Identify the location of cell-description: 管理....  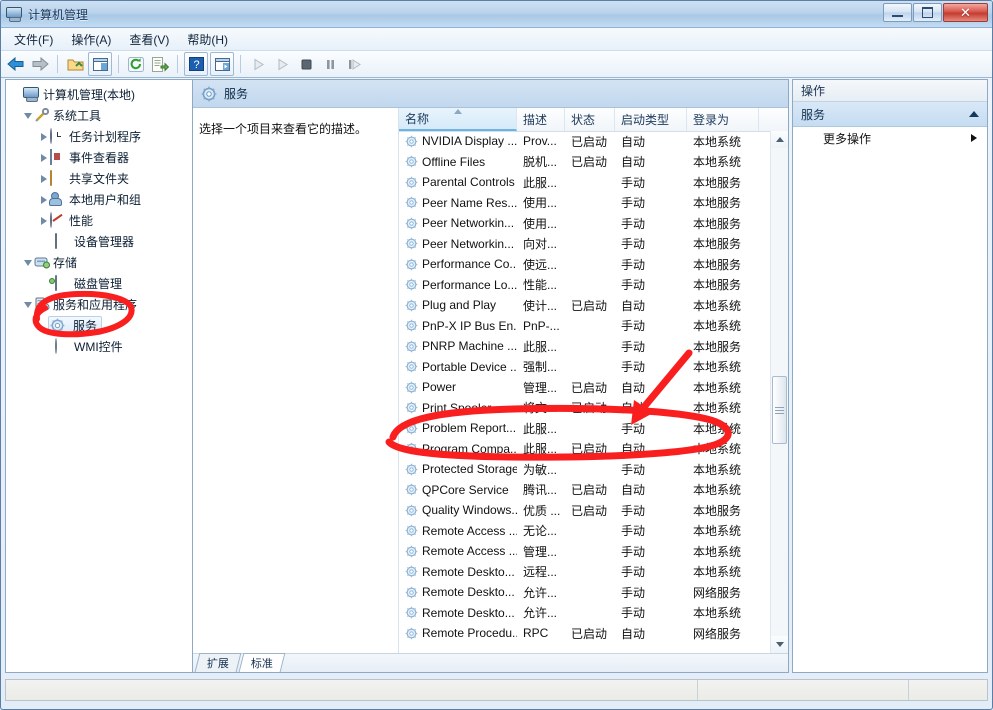
(540, 551).